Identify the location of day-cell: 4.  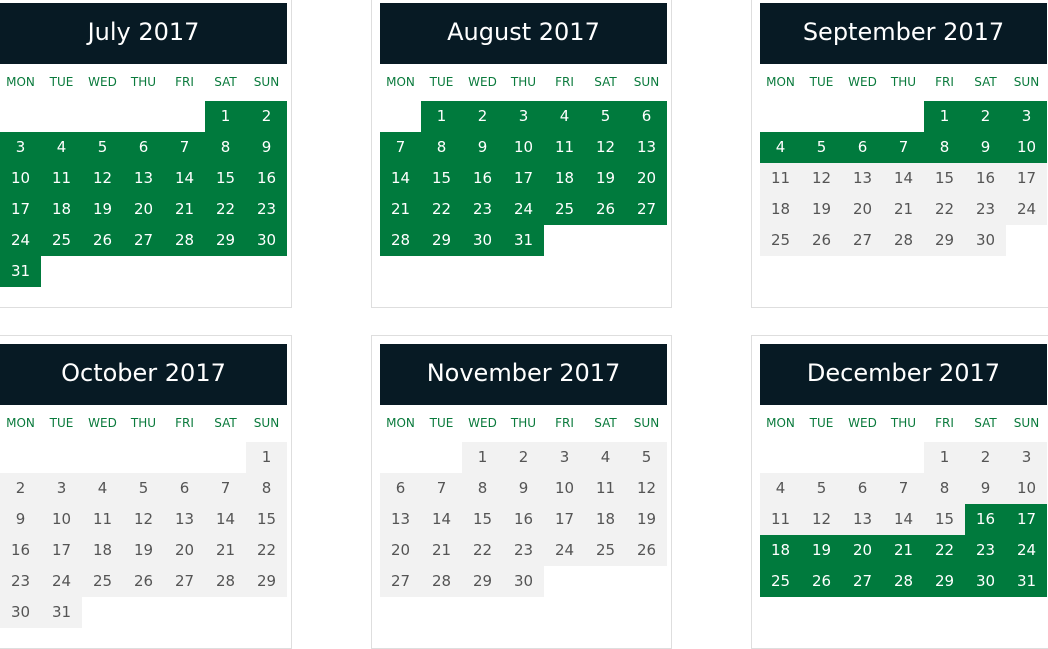
(605, 457).